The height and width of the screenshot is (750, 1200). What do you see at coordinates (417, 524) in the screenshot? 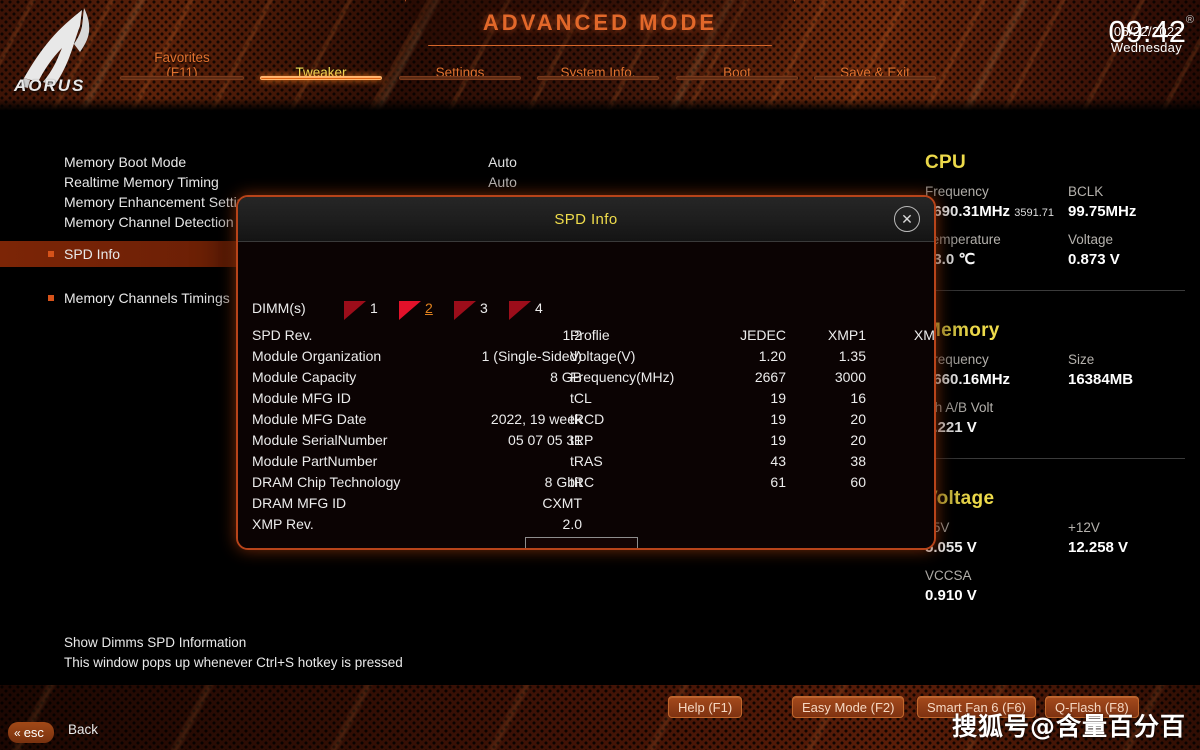
I see `table-row: XMP Rev. 2.0` at bounding box center [417, 524].